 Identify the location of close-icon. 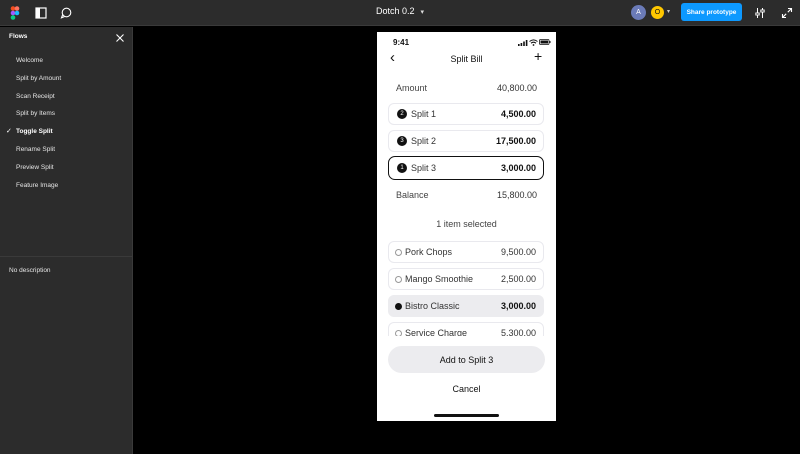
(120, 36).